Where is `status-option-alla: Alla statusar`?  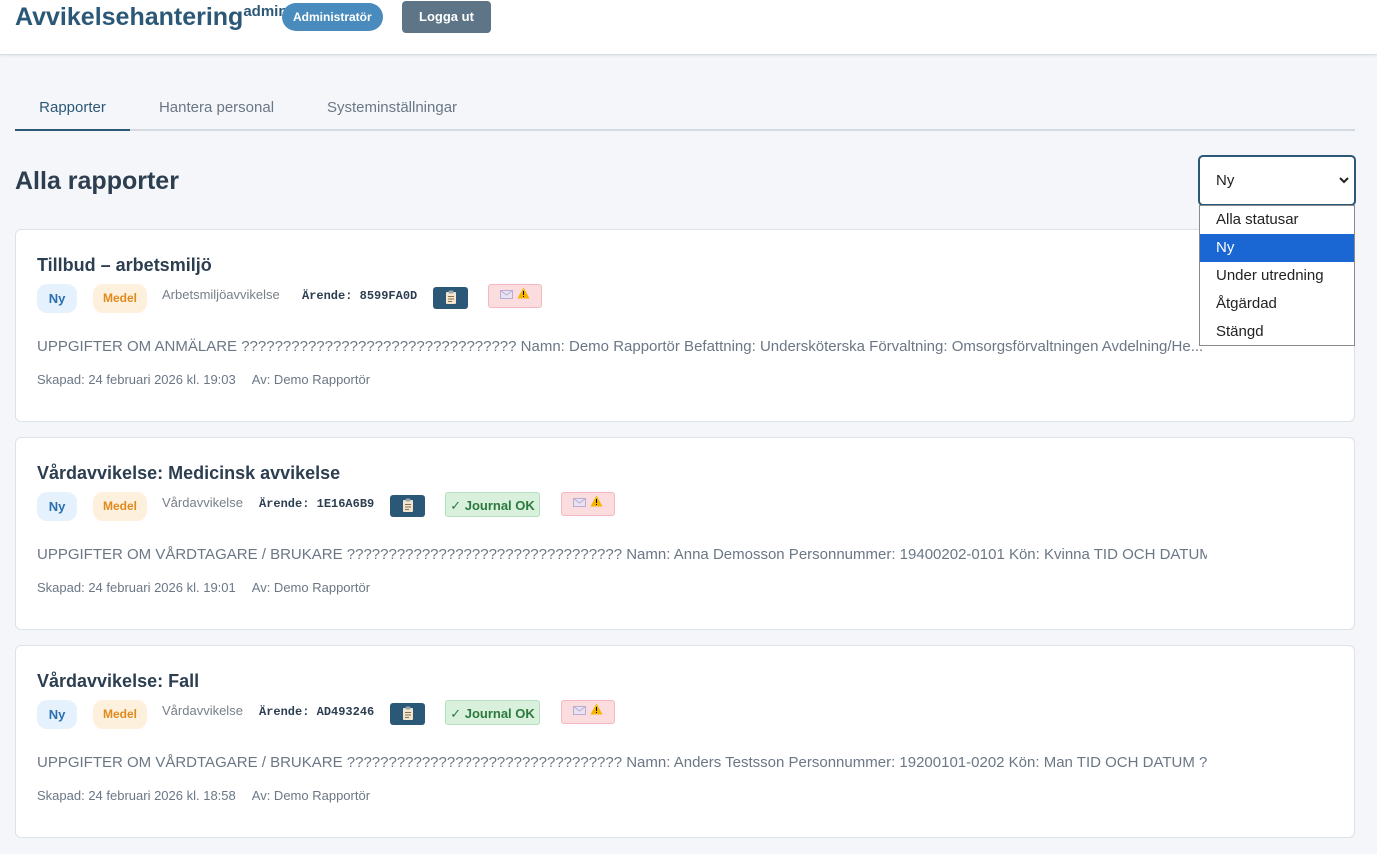 status-option-alla: Alla statusar is located at coordinates (1277, 220).